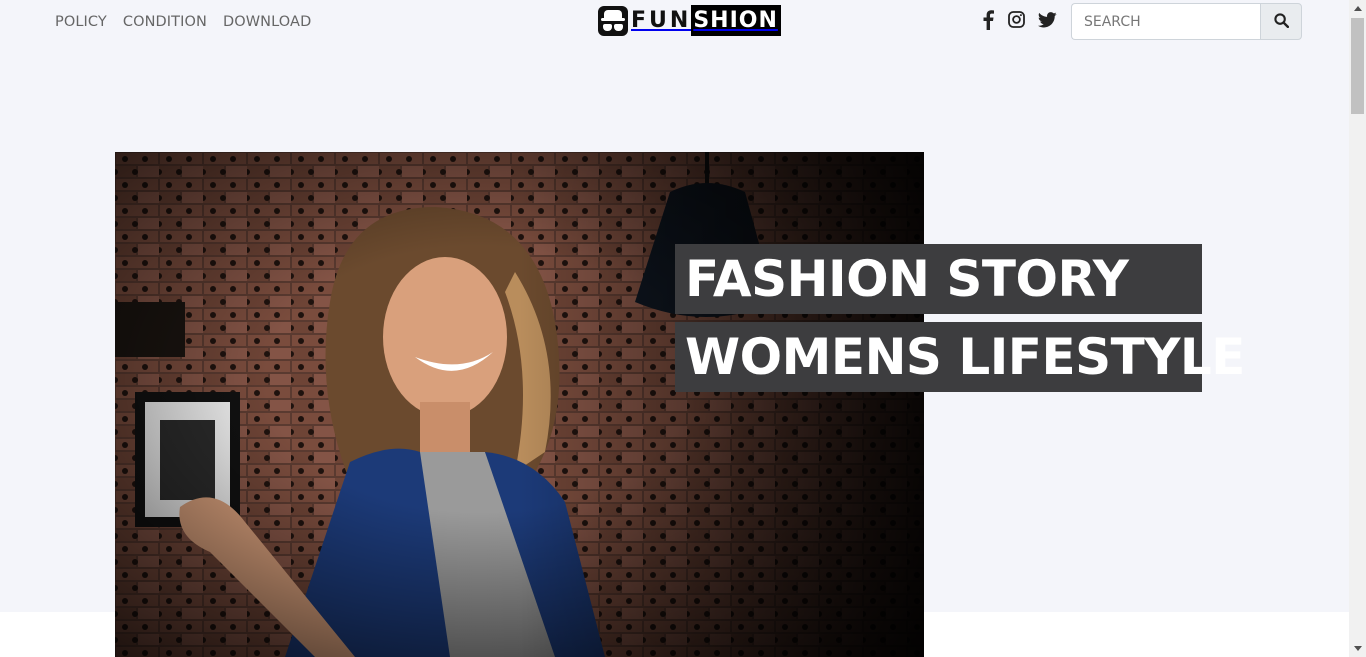  Describe the element at coordinates (1357, 648) in the screenshot. I see `scroll-down-arrow-icon` at that location.